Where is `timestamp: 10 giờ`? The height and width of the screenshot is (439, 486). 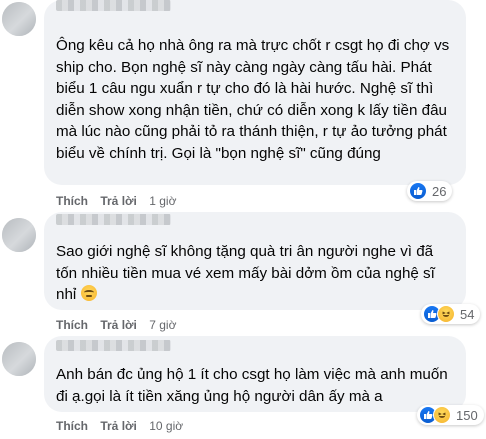
timestamp: 10 giờ is located at coordinates (166, 426).